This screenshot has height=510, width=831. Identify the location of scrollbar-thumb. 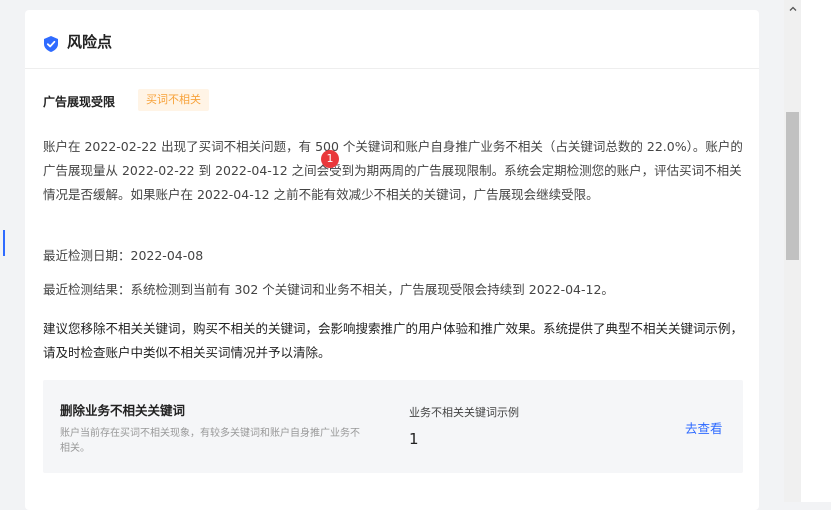
(792, 186).